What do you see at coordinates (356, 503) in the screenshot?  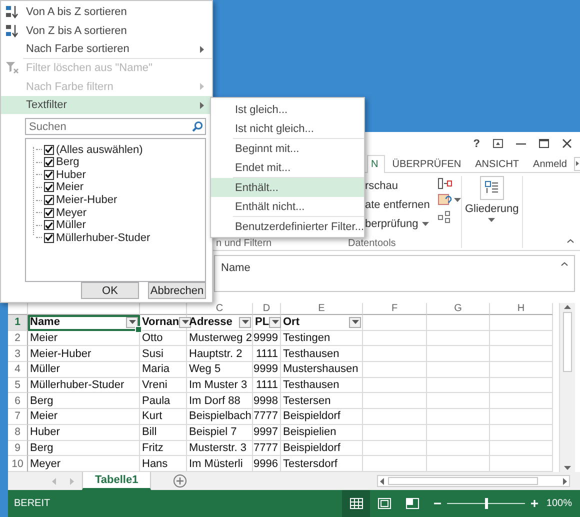 I see `normal-view-icon` at bounding box center [356, 503].